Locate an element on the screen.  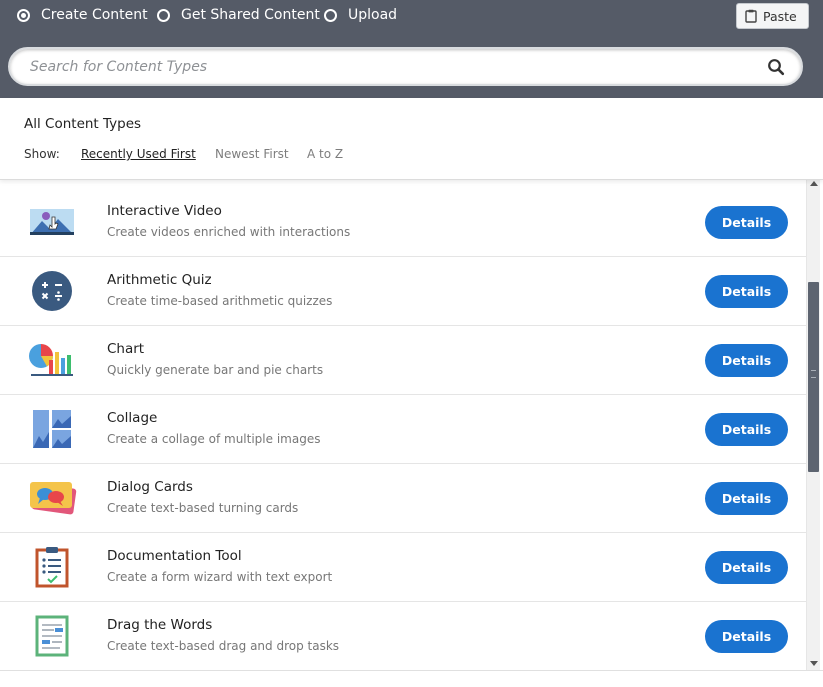
item-title: Collage is located at coordinates (132, 418).